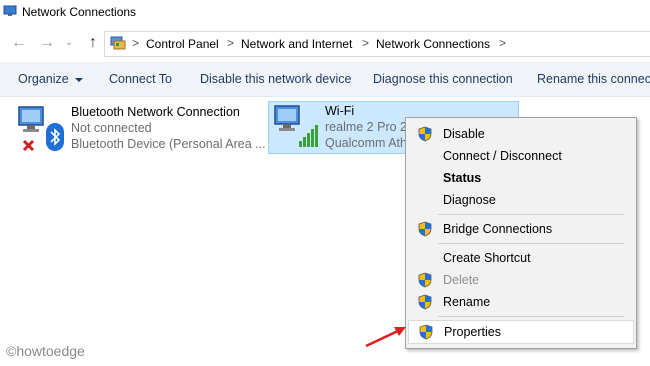 This screenshot has width=650, height=366. What do you see at coordinates (182, 44) in the screenshot?
I see `breadcrumb-control-panel: Control Panel` at bounding box center [182, 44].